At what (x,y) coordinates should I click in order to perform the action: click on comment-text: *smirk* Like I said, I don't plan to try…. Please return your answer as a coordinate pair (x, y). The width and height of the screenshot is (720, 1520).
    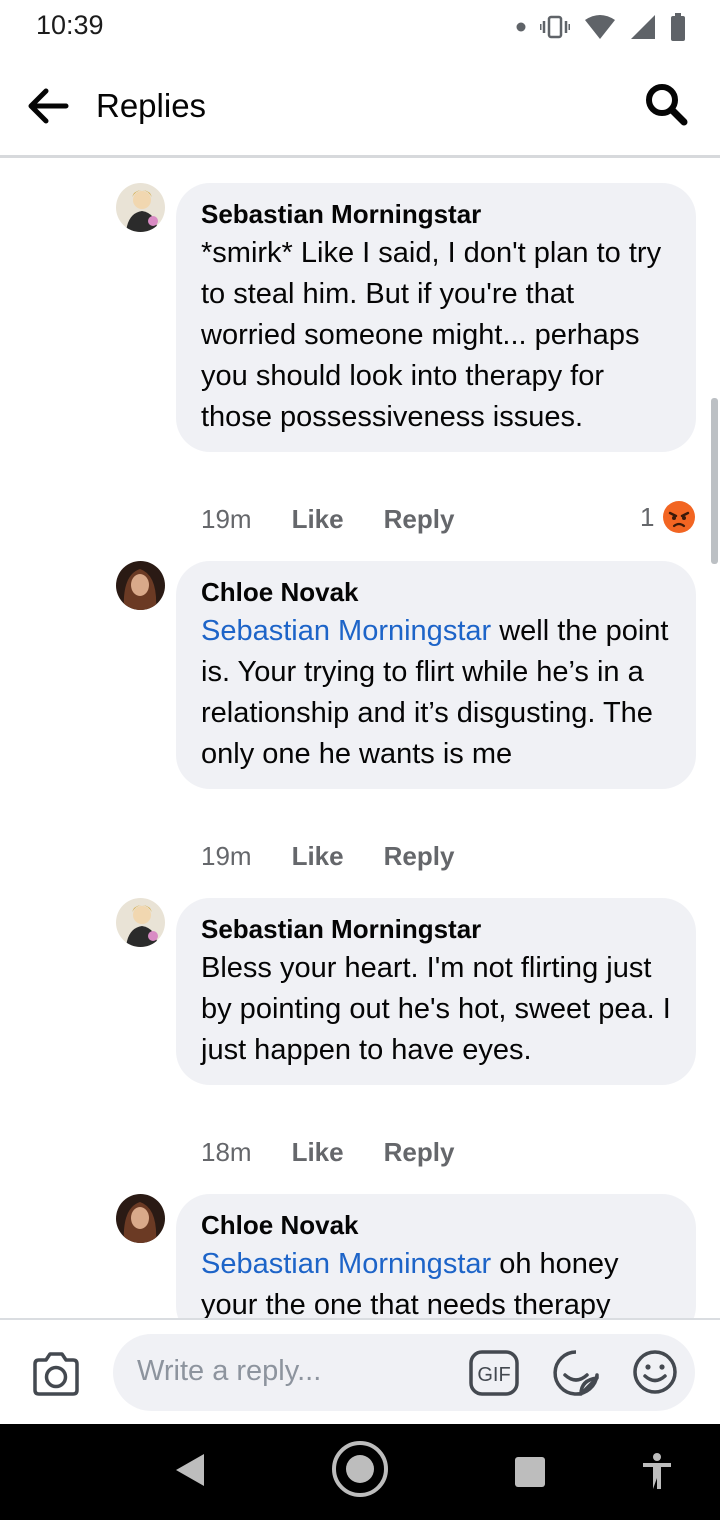
    Looking at the image, I should click on (431, 335).